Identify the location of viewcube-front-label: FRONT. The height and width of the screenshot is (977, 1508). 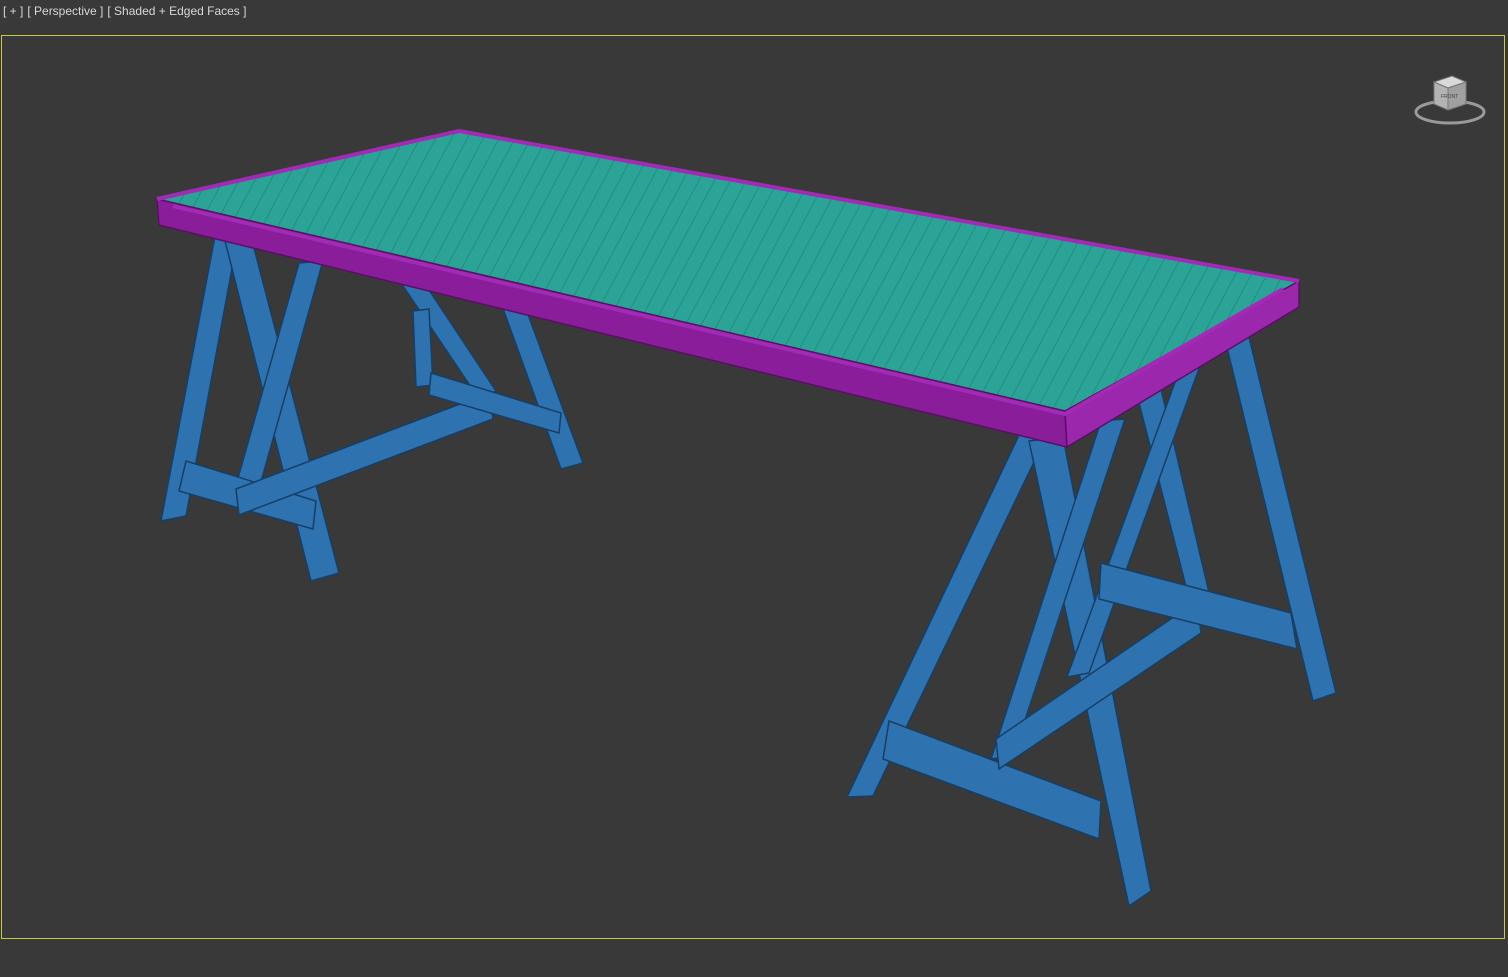
(1449, 97).